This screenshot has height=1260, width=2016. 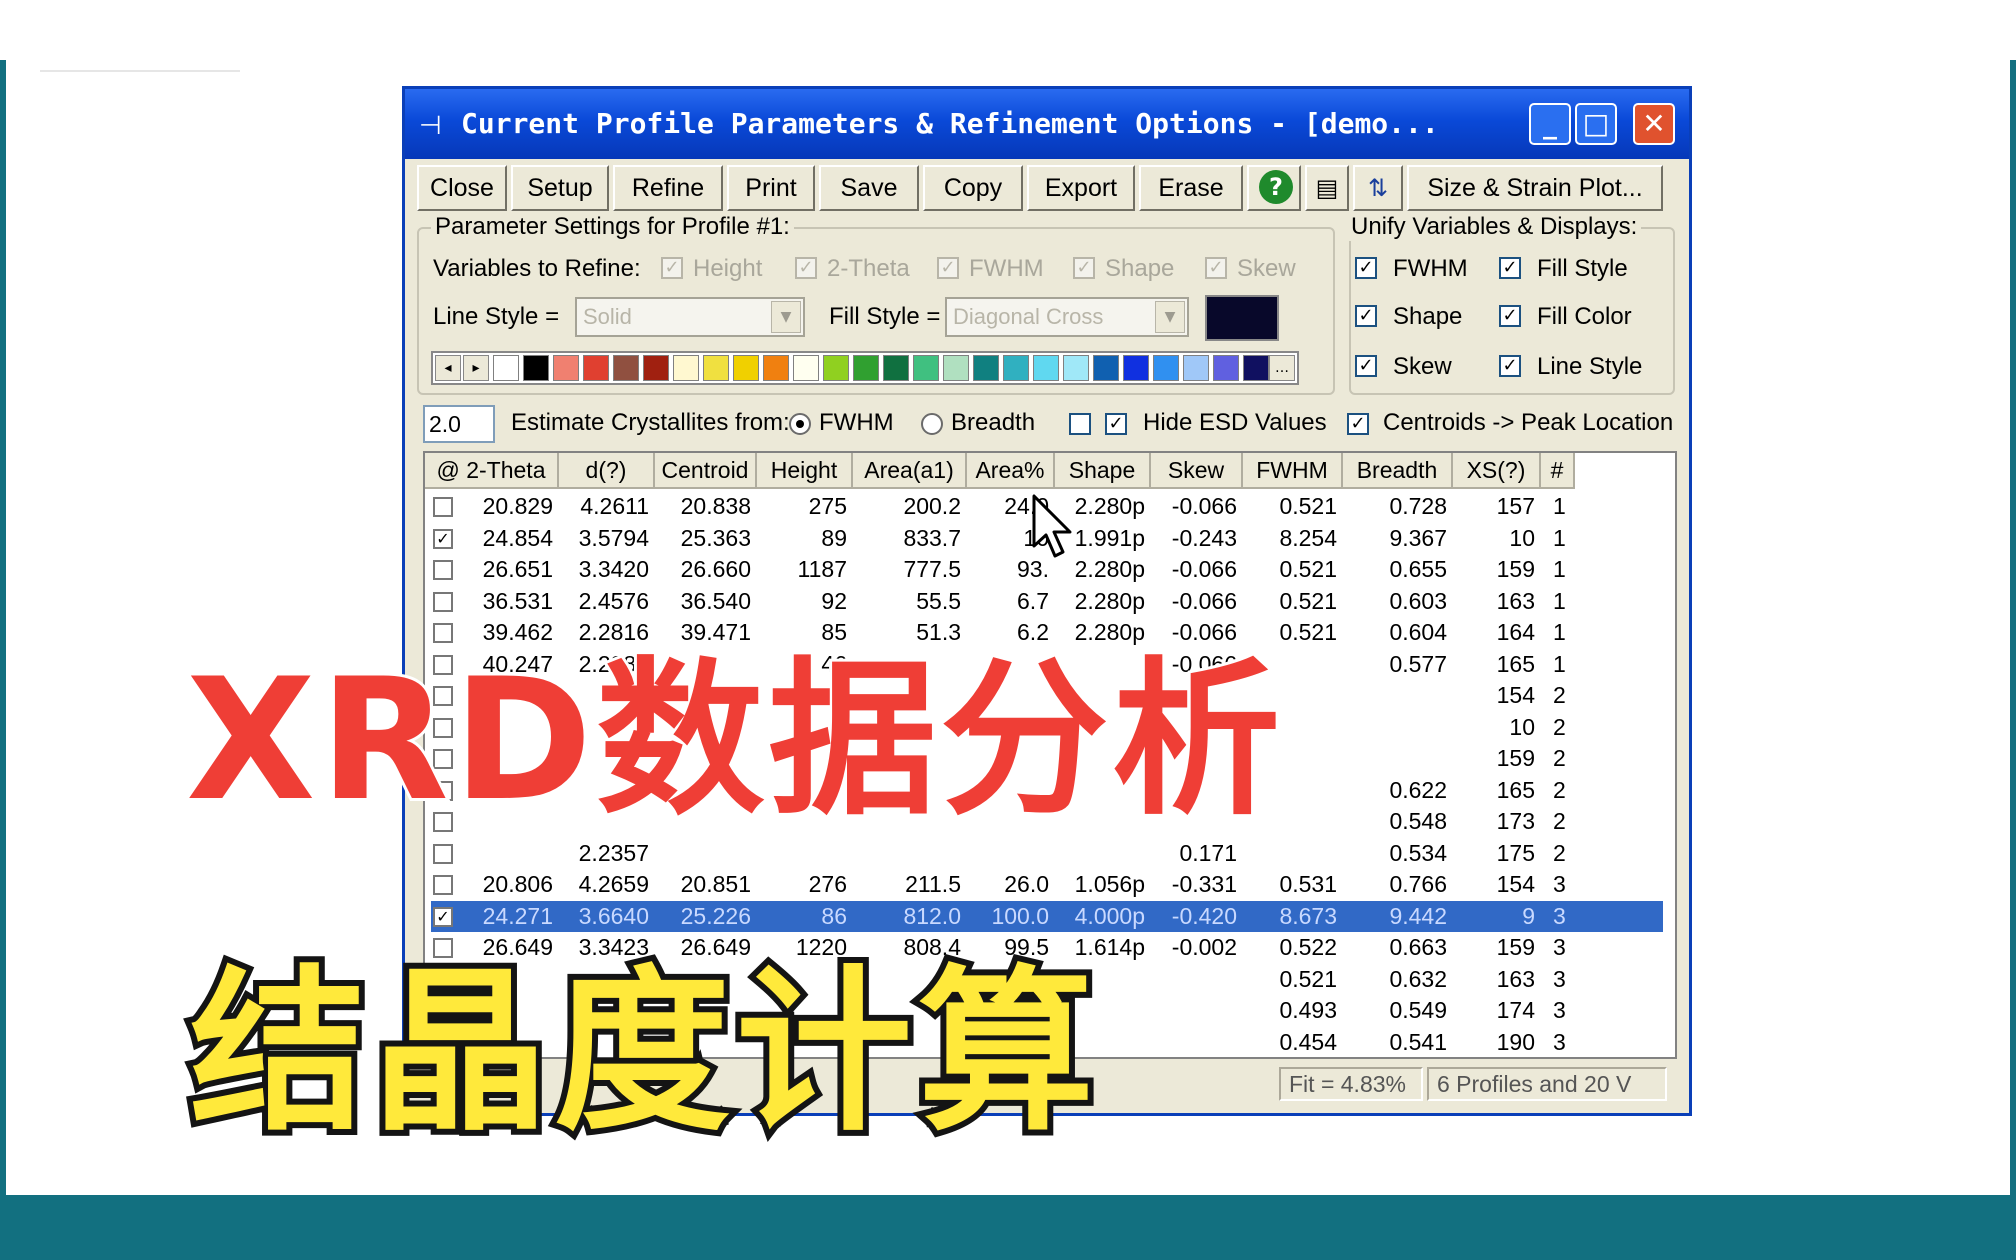 What do you see at coordinates (1103, 471) in the screenshot?
I see `column-header-6: Shape` at bounding box center [1103, 471].